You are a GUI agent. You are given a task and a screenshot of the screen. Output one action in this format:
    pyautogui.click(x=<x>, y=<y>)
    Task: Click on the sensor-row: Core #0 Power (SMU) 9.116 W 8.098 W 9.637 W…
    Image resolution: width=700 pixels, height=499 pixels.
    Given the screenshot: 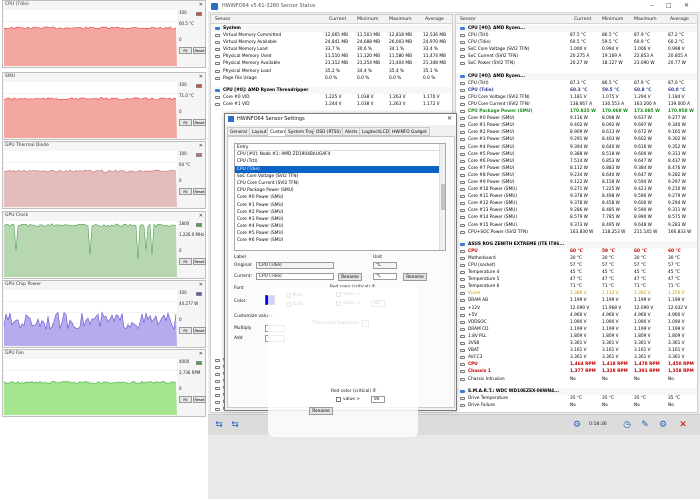 What is the action you would take?
    pyautogui.click(x=576, y=118)
    